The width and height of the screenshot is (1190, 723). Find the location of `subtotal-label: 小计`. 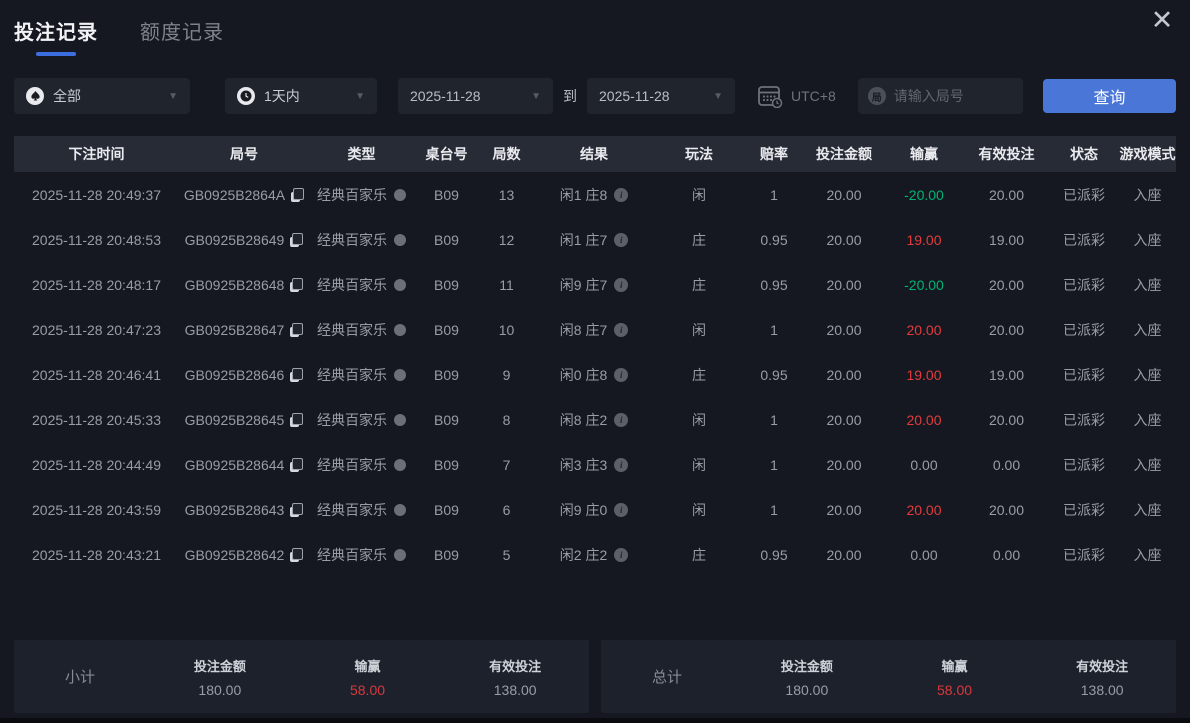

subtotal-label: 小计 is located at coordinates (79, 677).